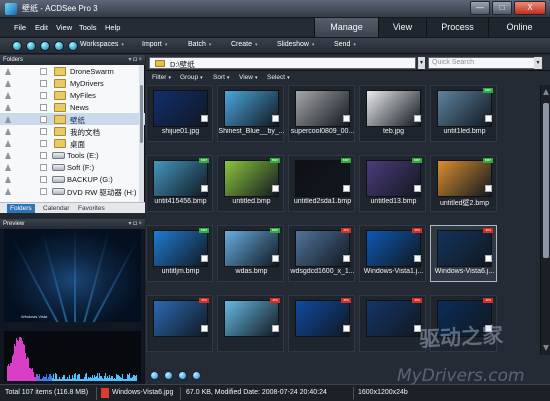  What do you see at coordinates (402, 27) in the screenshot?
I see `mode-view: View` at bounding box center [402, 27].